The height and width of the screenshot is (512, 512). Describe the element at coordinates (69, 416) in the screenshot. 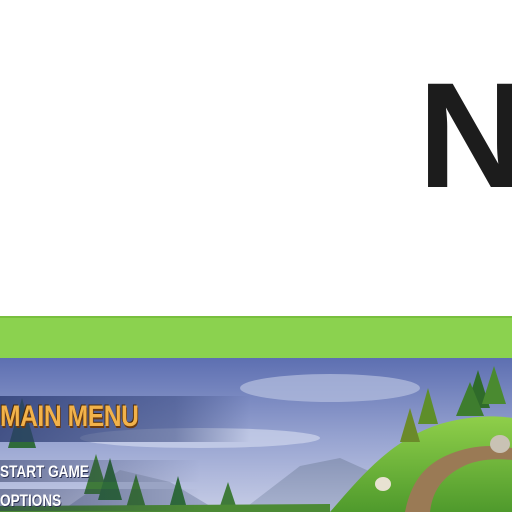

I see `menu-title: MAIN MENU` at that location.